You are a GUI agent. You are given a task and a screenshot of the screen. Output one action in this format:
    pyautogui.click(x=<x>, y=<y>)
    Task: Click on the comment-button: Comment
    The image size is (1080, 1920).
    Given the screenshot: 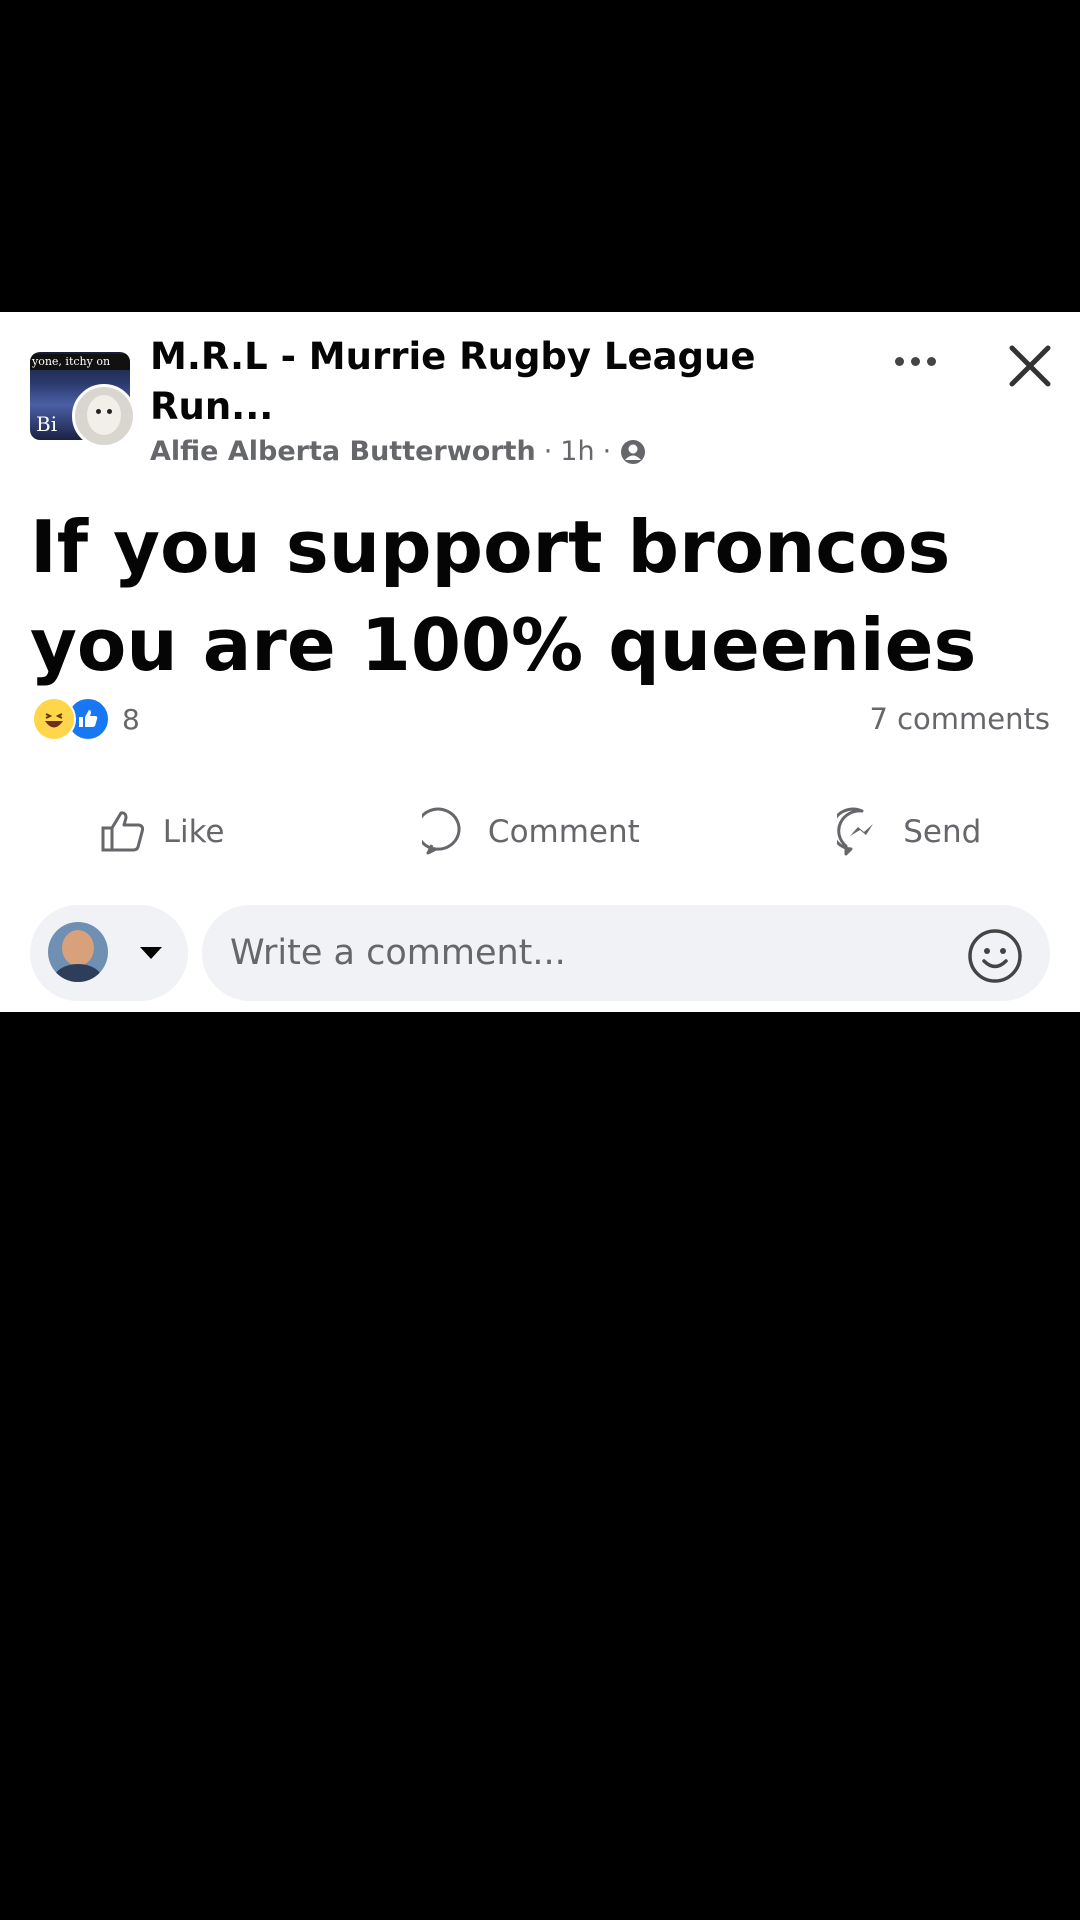 What is the action you would take?
    pyautogui.click(x=530, y=832)
    